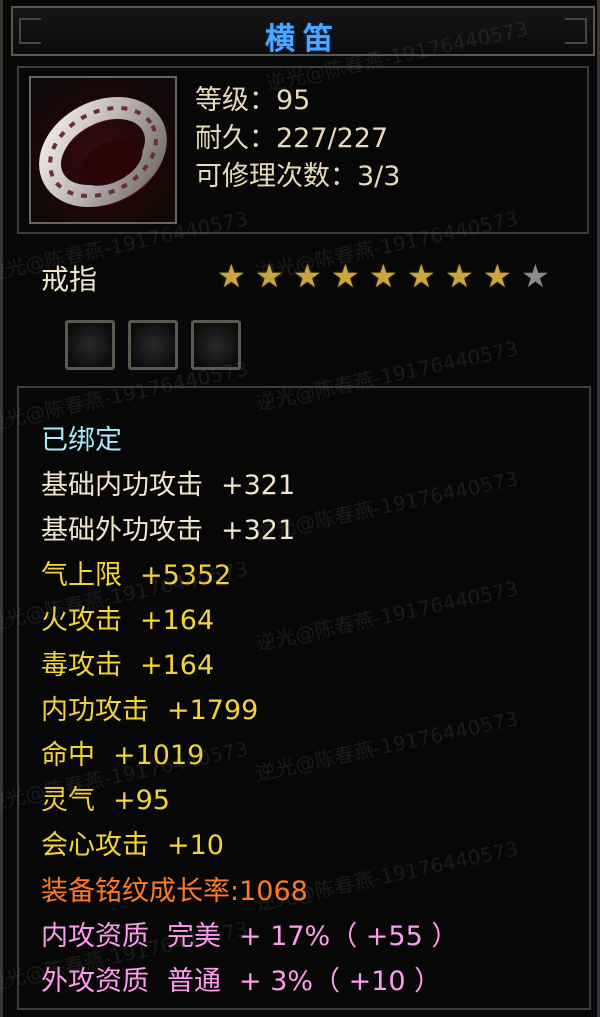  I want to click on quality-value: + 3%（ +10 ）, so click(340, 981).